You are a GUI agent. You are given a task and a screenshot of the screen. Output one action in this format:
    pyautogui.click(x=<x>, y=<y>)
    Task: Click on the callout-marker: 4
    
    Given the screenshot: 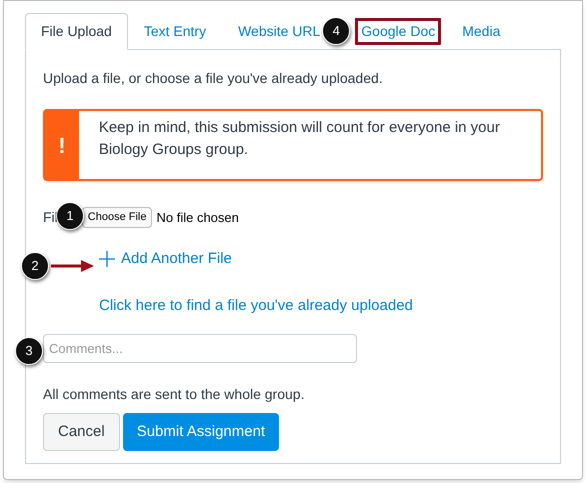 What is the action you would take?
    pyautogui.click(x=336, y=31)
    